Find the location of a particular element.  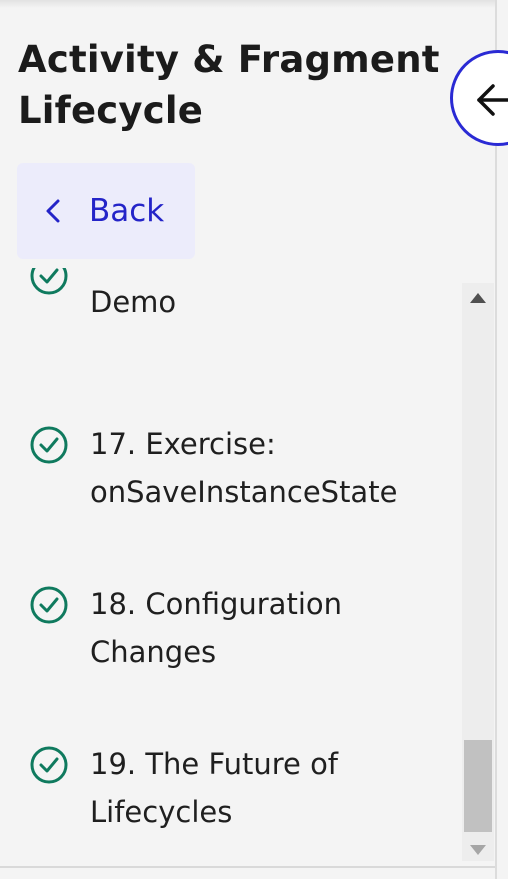

back-button-label: Back is located at coordinates (127, 211).